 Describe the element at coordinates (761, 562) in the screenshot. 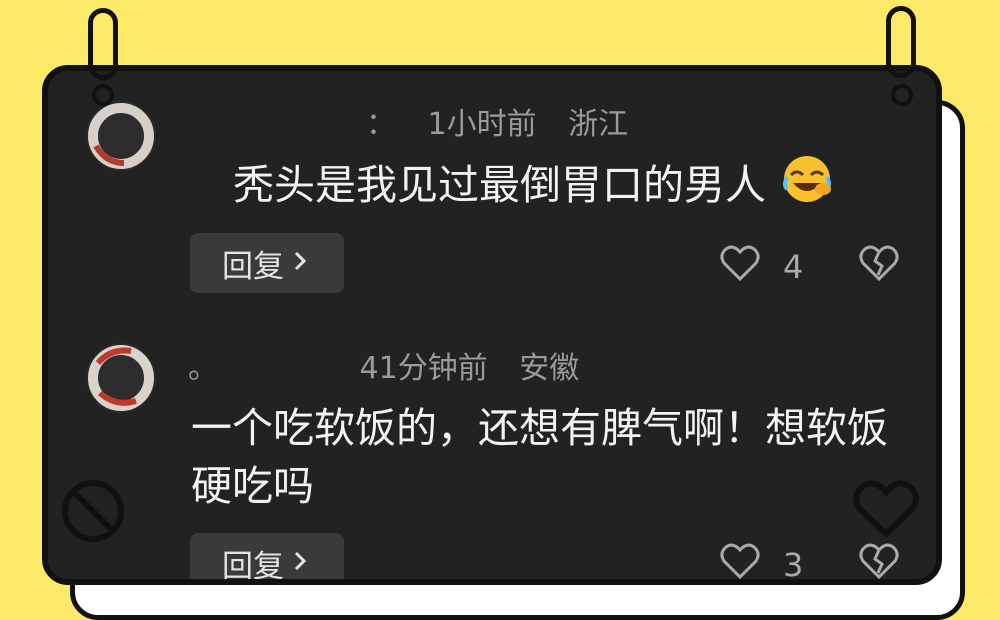

I see `like-control: 3` at that location.